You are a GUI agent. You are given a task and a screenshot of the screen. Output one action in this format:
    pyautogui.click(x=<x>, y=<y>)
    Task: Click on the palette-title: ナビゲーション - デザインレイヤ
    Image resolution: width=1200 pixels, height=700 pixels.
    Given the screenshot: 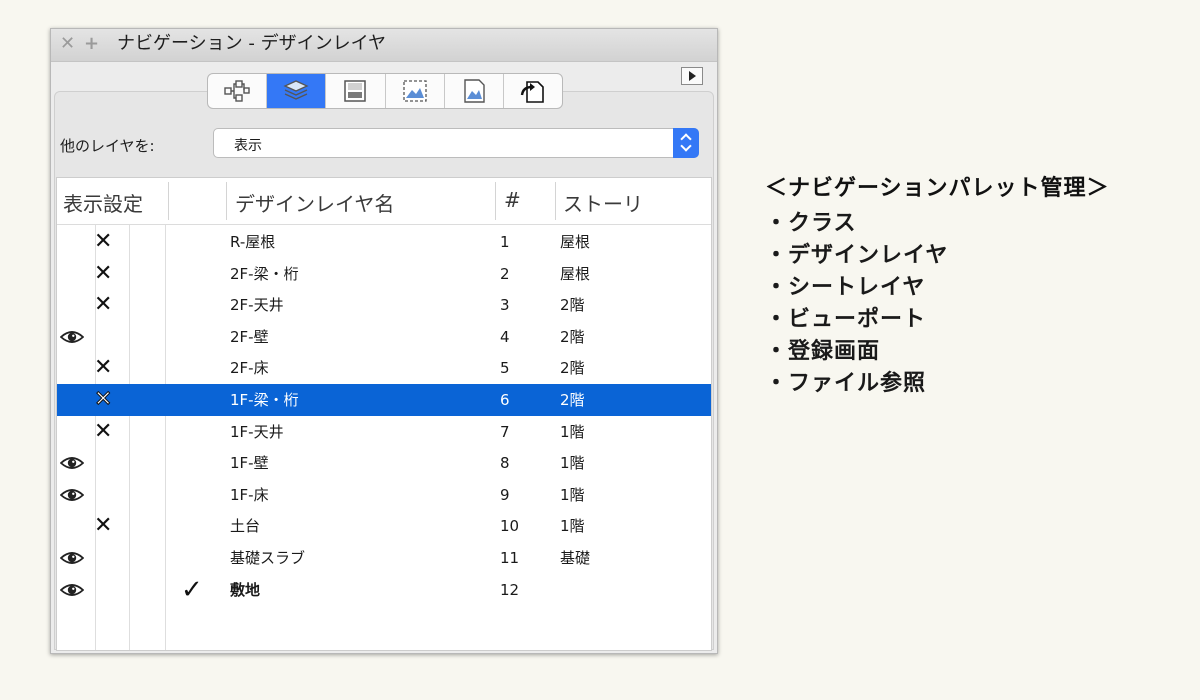 What is the action you would take?
    pyautogui.click(x=252, y=43)
    